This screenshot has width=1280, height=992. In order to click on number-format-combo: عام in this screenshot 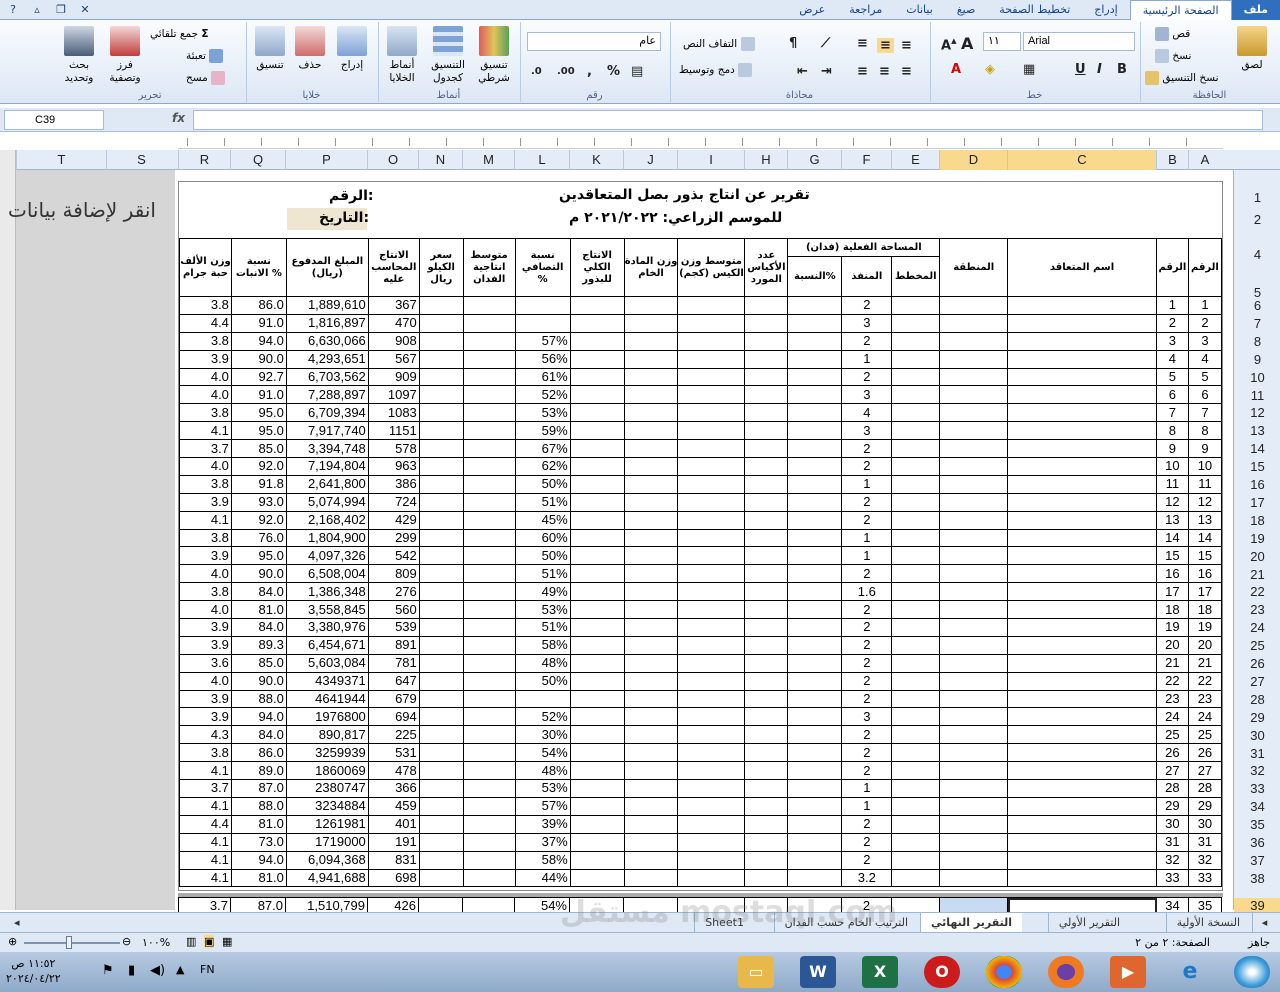, I will do `click(594, 41)`.